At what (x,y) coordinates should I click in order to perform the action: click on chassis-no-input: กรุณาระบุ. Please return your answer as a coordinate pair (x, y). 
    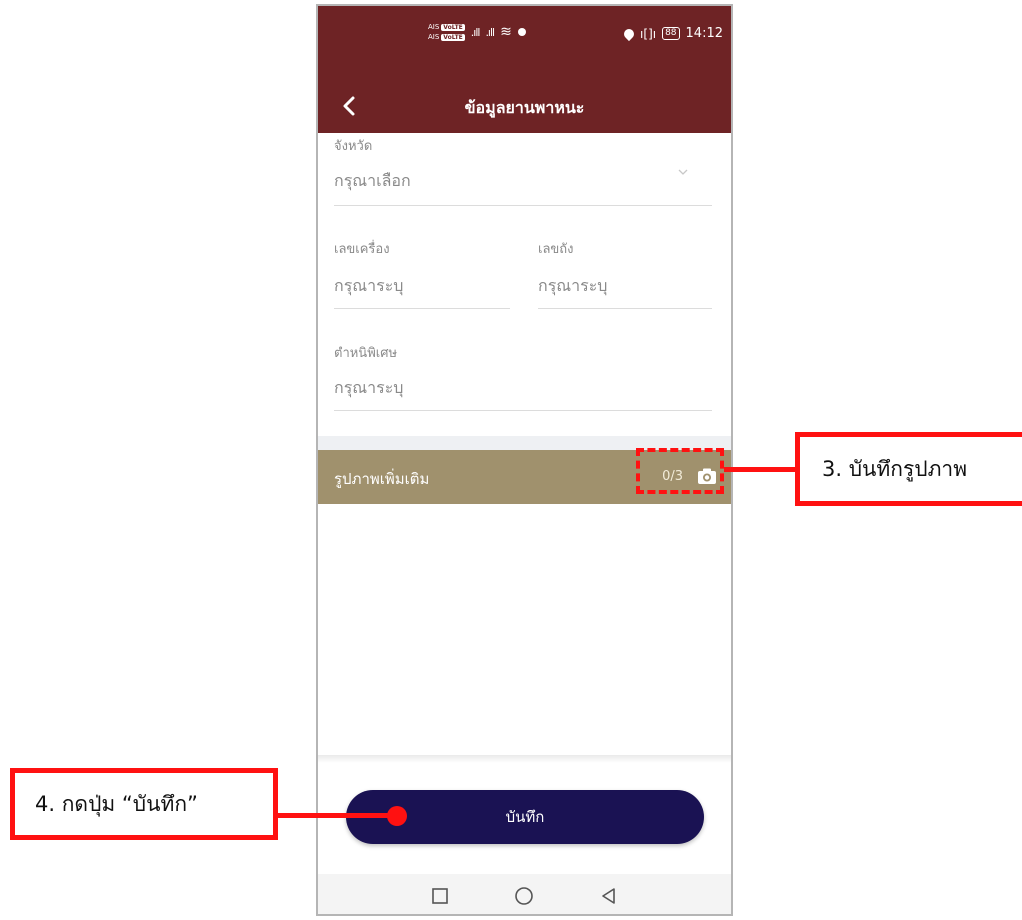
    Looking at the image, I should click on (625, 286).